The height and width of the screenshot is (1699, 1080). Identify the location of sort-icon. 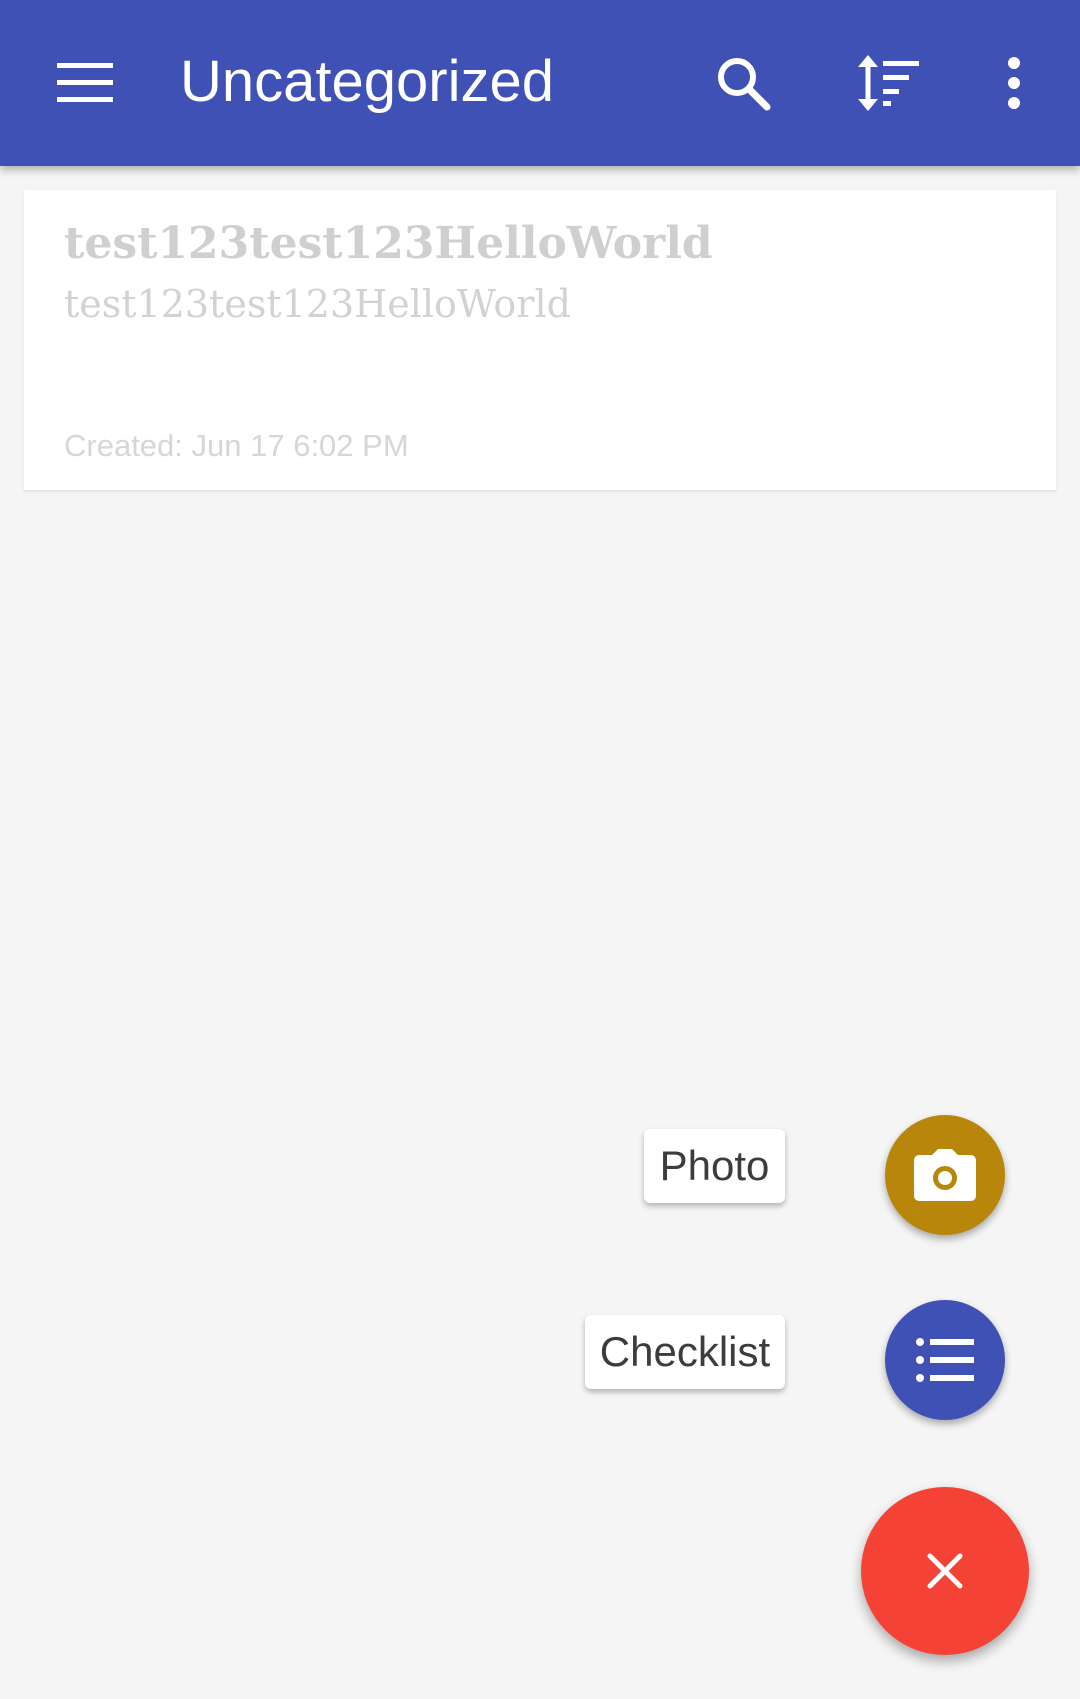
(888, 83).